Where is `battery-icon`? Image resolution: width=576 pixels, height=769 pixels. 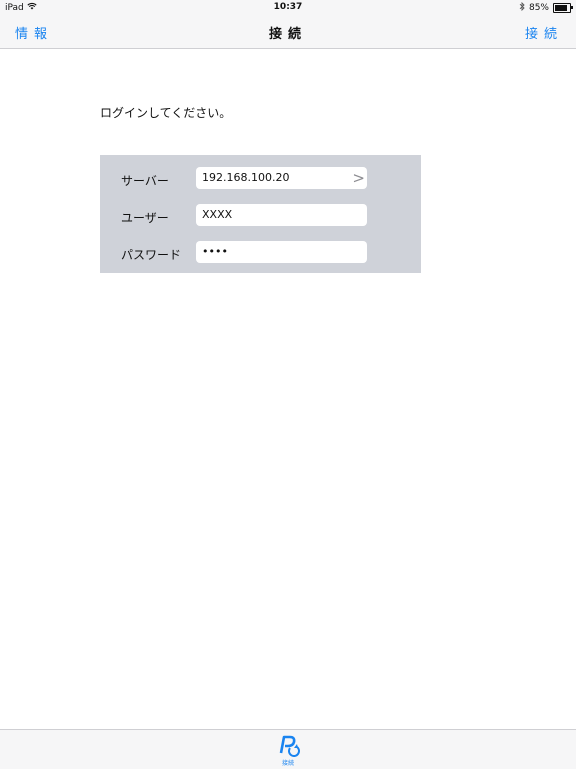 battery-icon is located at coordinates (563, 8).